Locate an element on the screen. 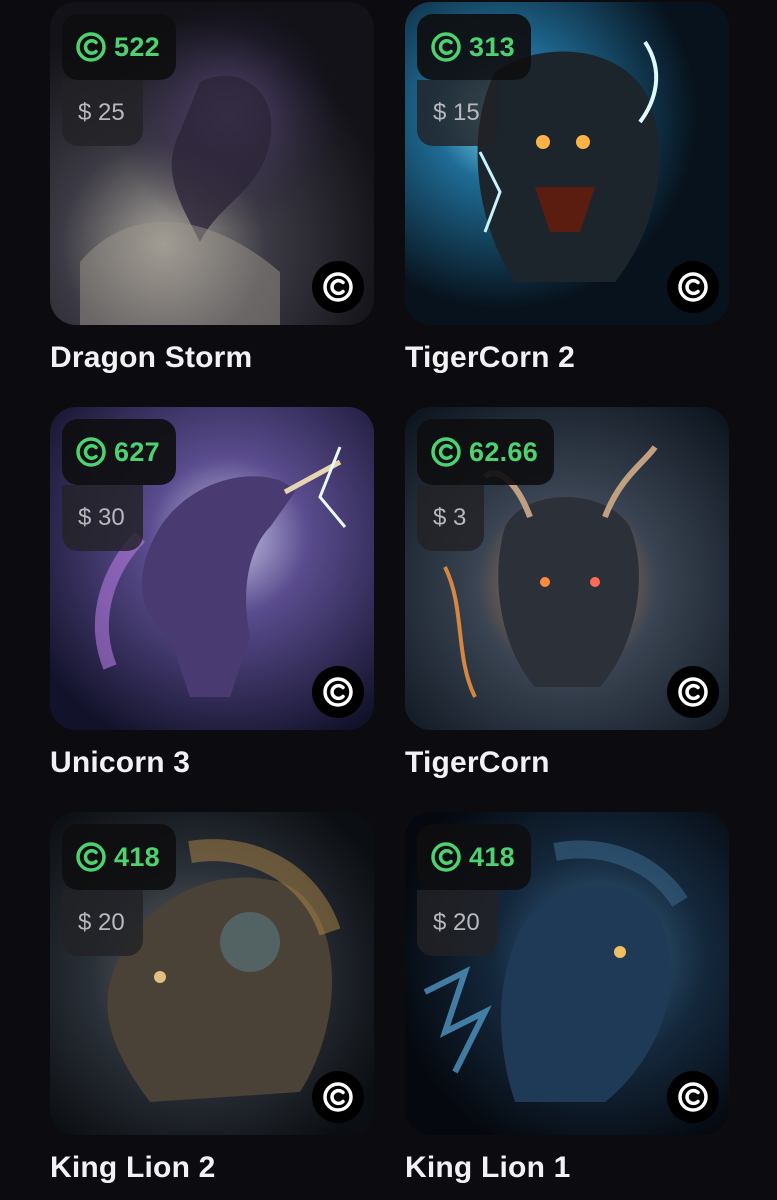 This screenshot has height=1200, width=777. nft-card: 418 $ 20 King Lion 1 is located at coordinates (567, 998).